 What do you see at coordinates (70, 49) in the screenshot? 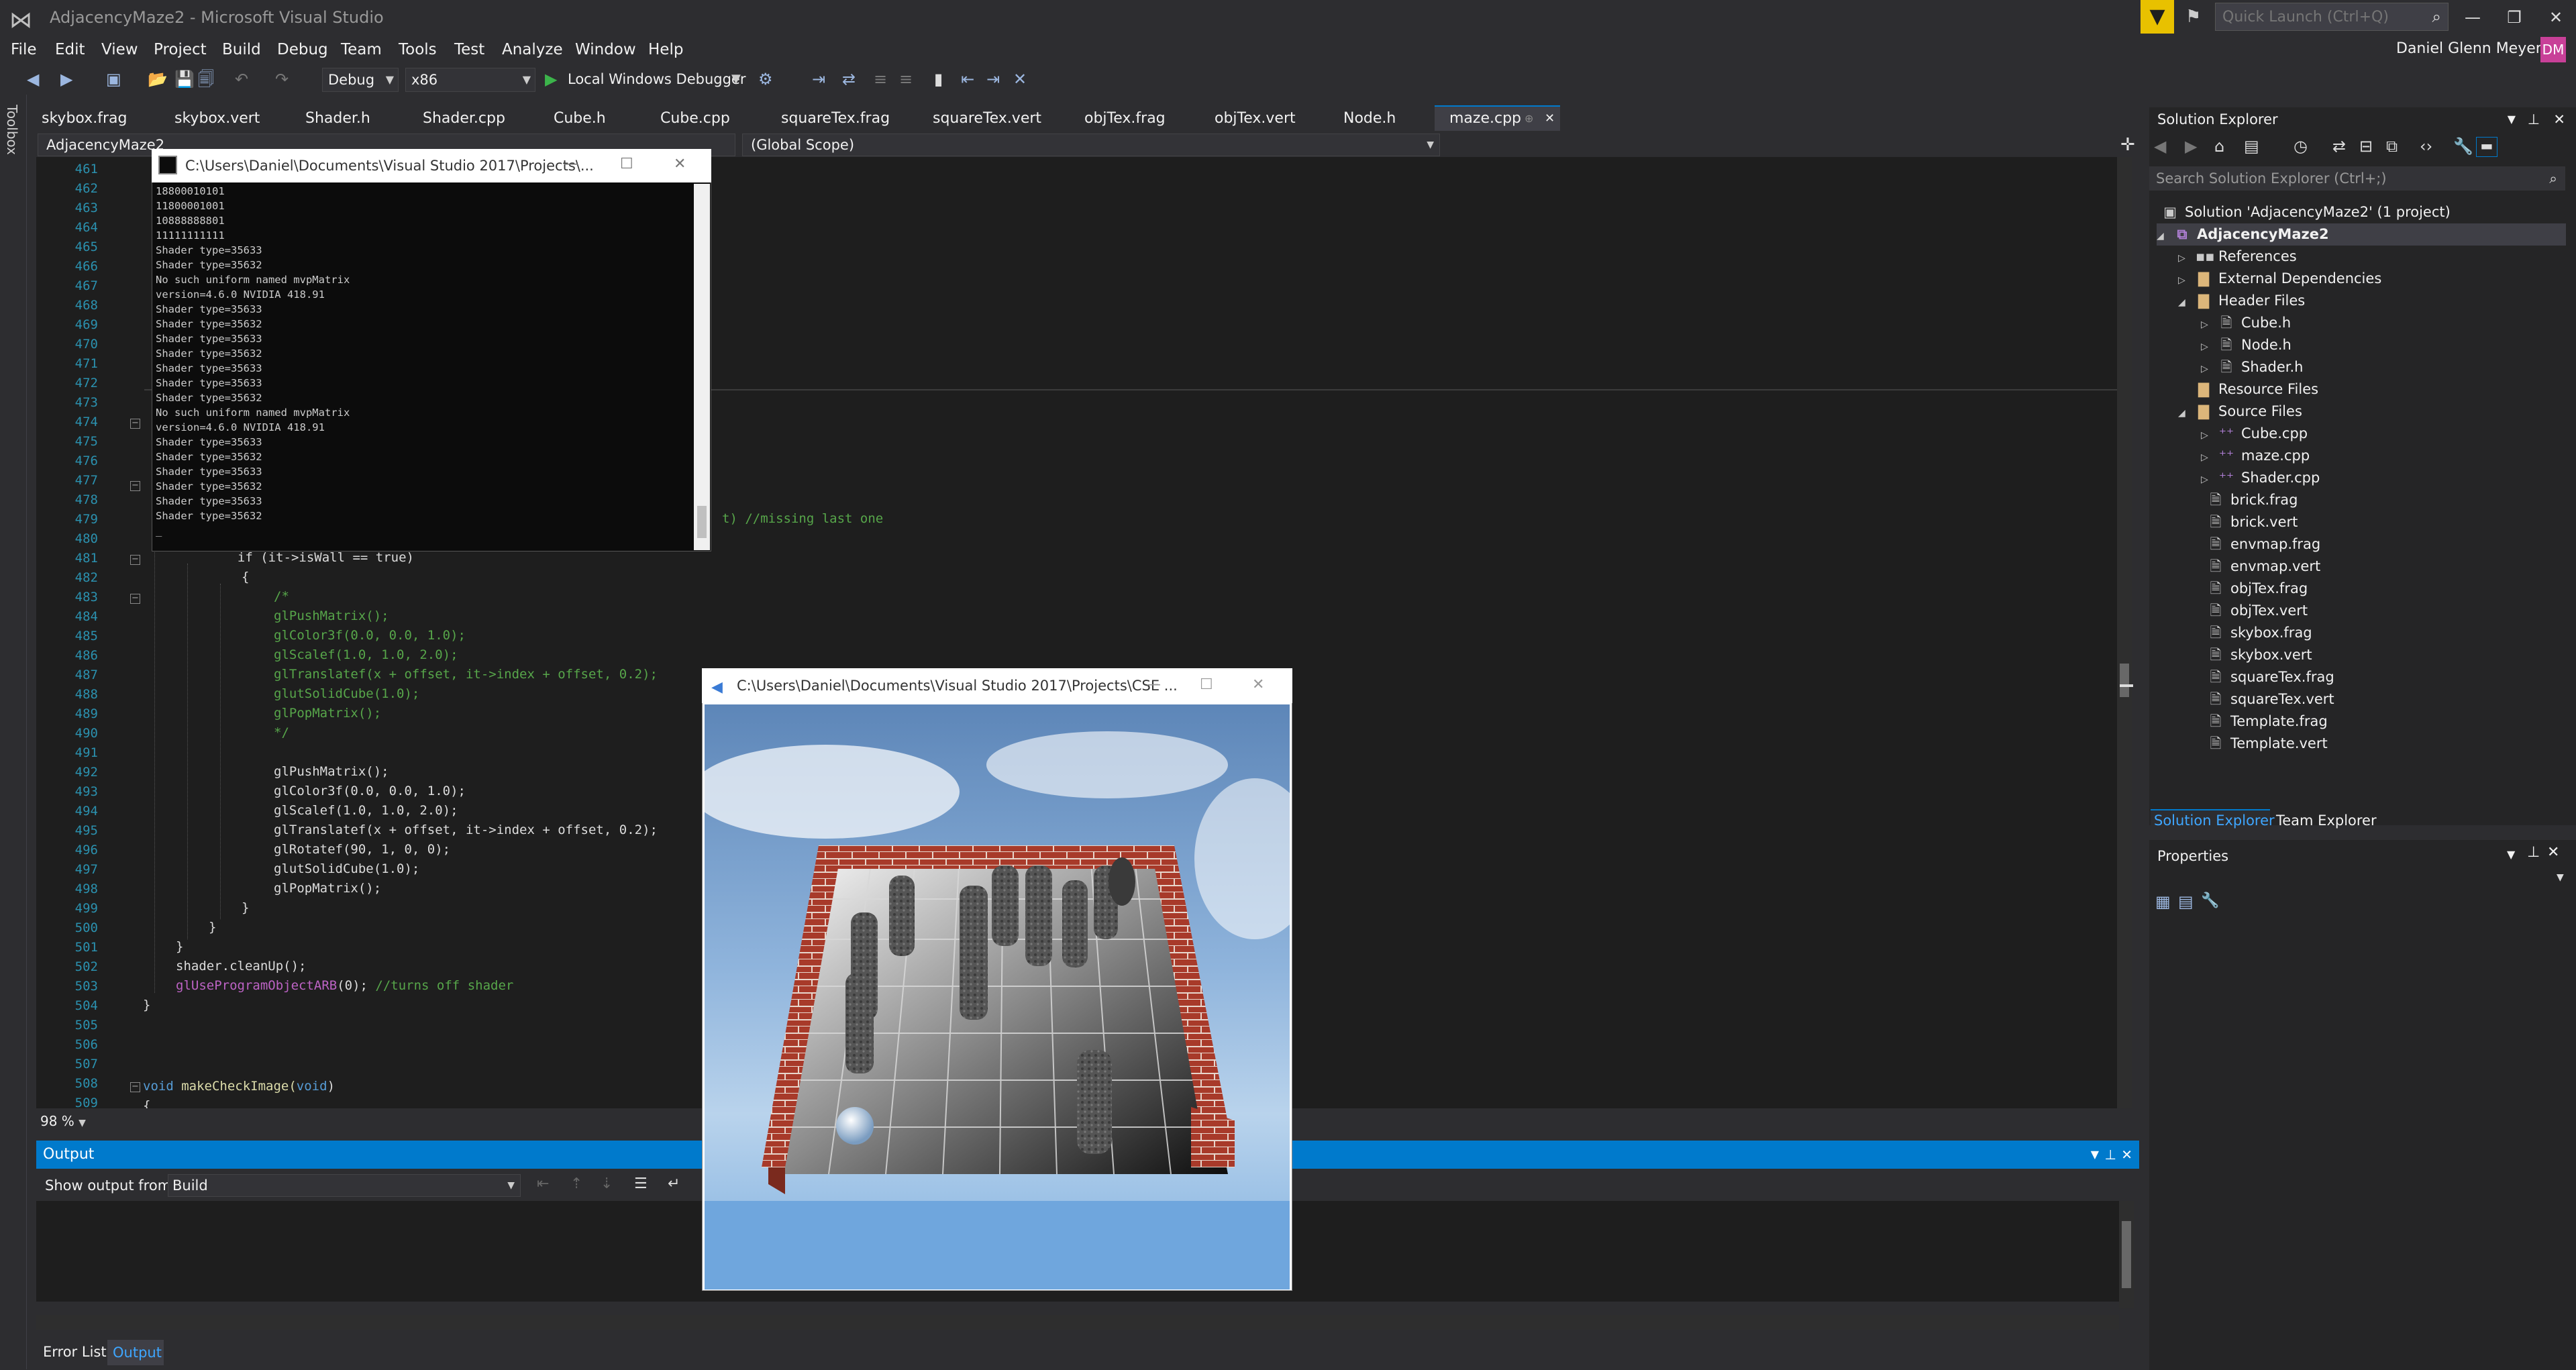
I see `menu-edit: Edit` at bounding box center [70, 49].